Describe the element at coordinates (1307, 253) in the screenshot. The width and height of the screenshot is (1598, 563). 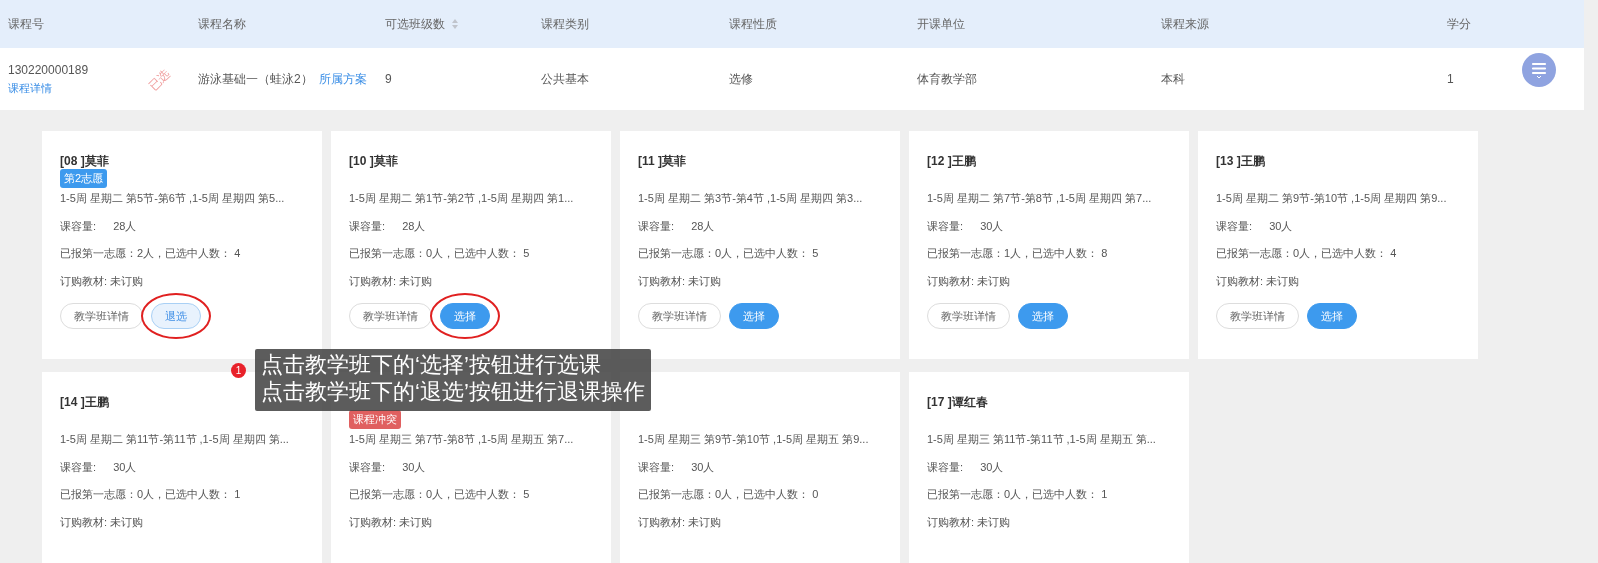
I see `signup-text: 已报第一志愿：0人，已选中人数： 4` at that location.